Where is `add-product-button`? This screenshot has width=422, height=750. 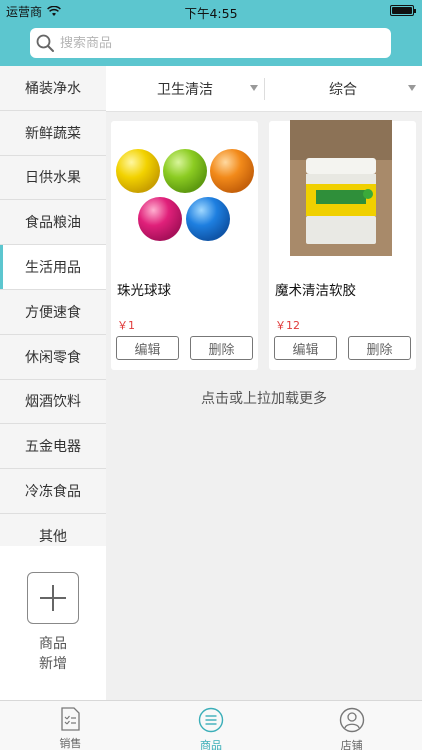 add-product-button is located at coordinates (53, 598).